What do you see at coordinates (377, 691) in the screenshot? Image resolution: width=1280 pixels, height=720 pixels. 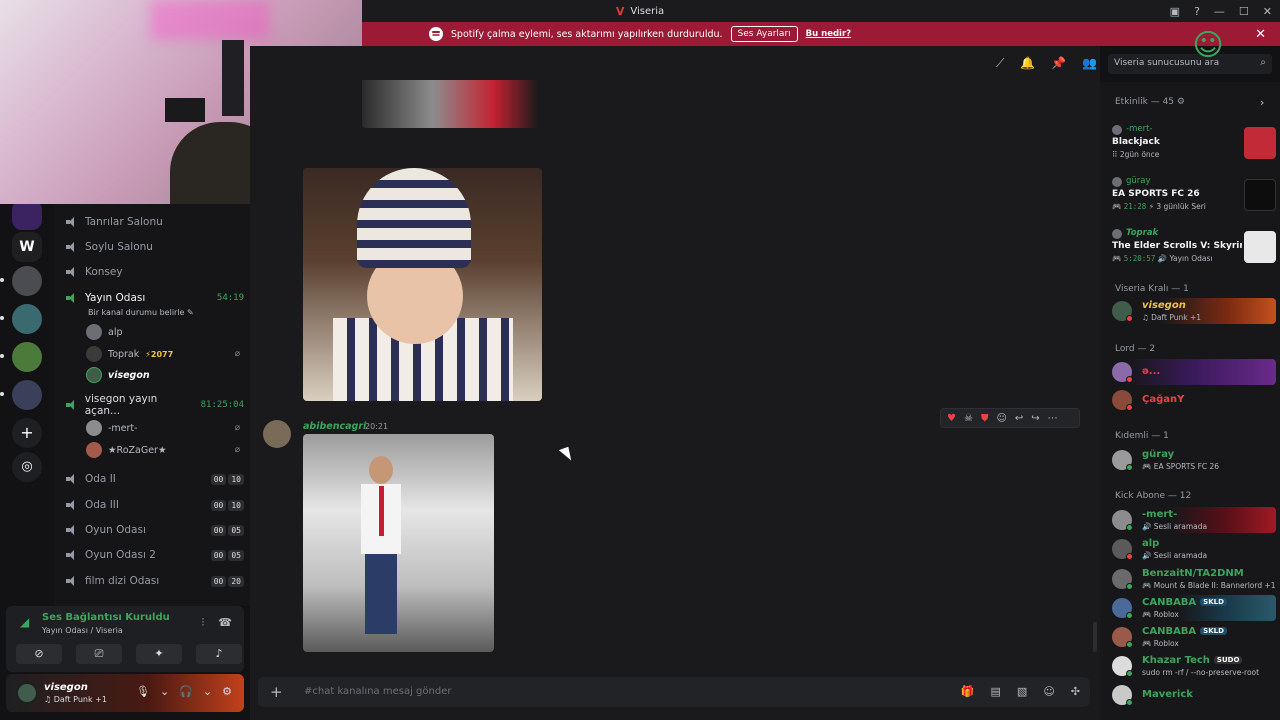 I see `message-input: #chat kanalına mesaj gönder` at bounding box center [377, 691].